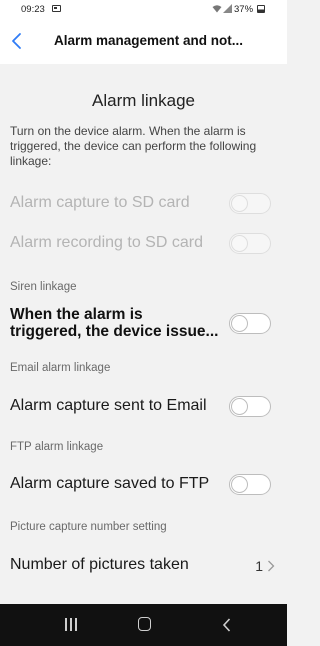 This screenshot has width=320, height=646. I want to click on pictures-label: Number of pictures taken, so click(99, 564).